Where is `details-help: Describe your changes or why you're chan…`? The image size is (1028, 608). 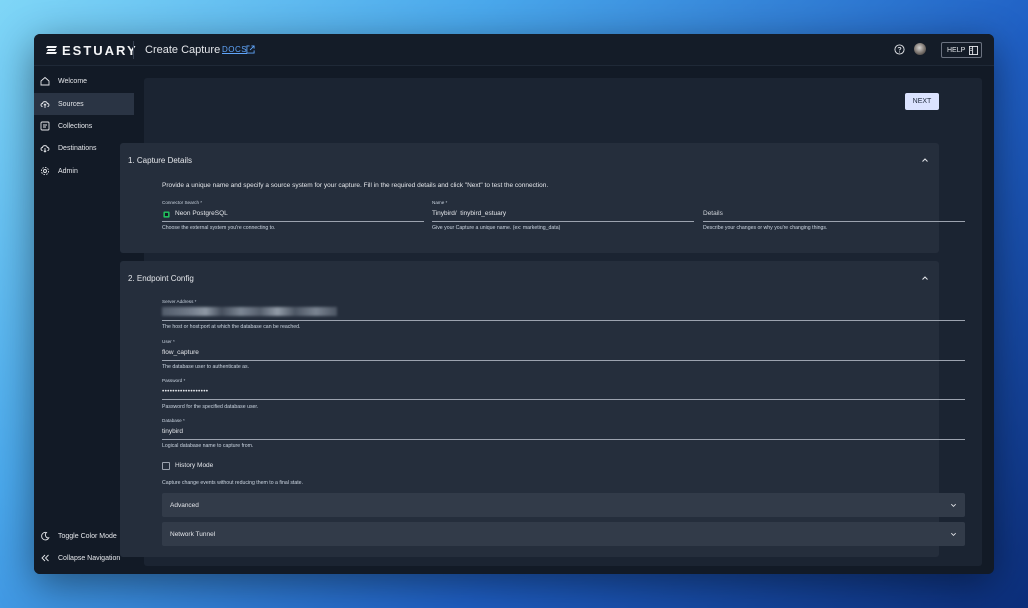 details-help: Describe your changes or why you're chan… is located at coordinates (765, 228).